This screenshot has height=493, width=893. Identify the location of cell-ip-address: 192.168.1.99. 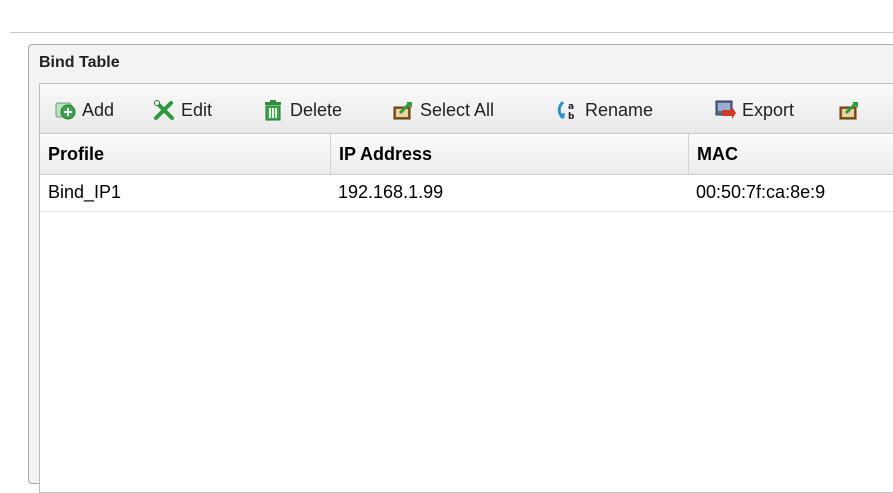
(391, 192).